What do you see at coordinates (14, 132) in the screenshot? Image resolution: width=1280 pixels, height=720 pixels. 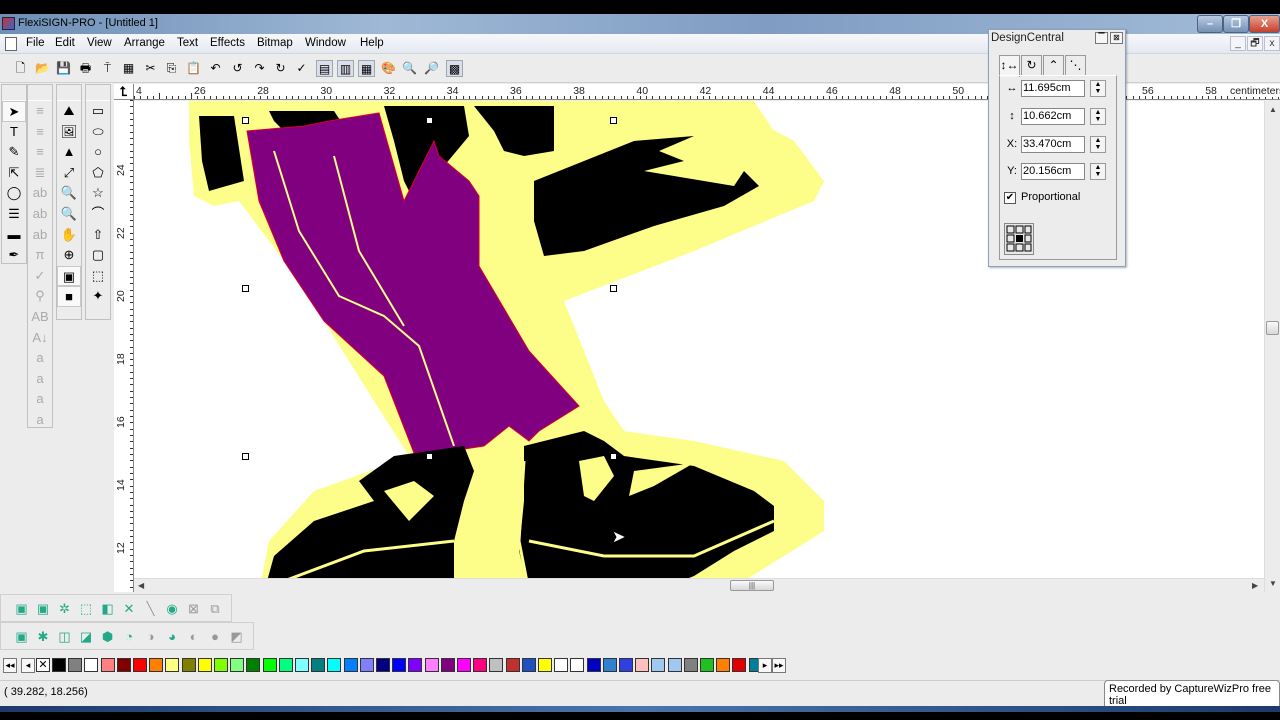 I see `text-tool-icon: T` at bounding box center [14, 132].